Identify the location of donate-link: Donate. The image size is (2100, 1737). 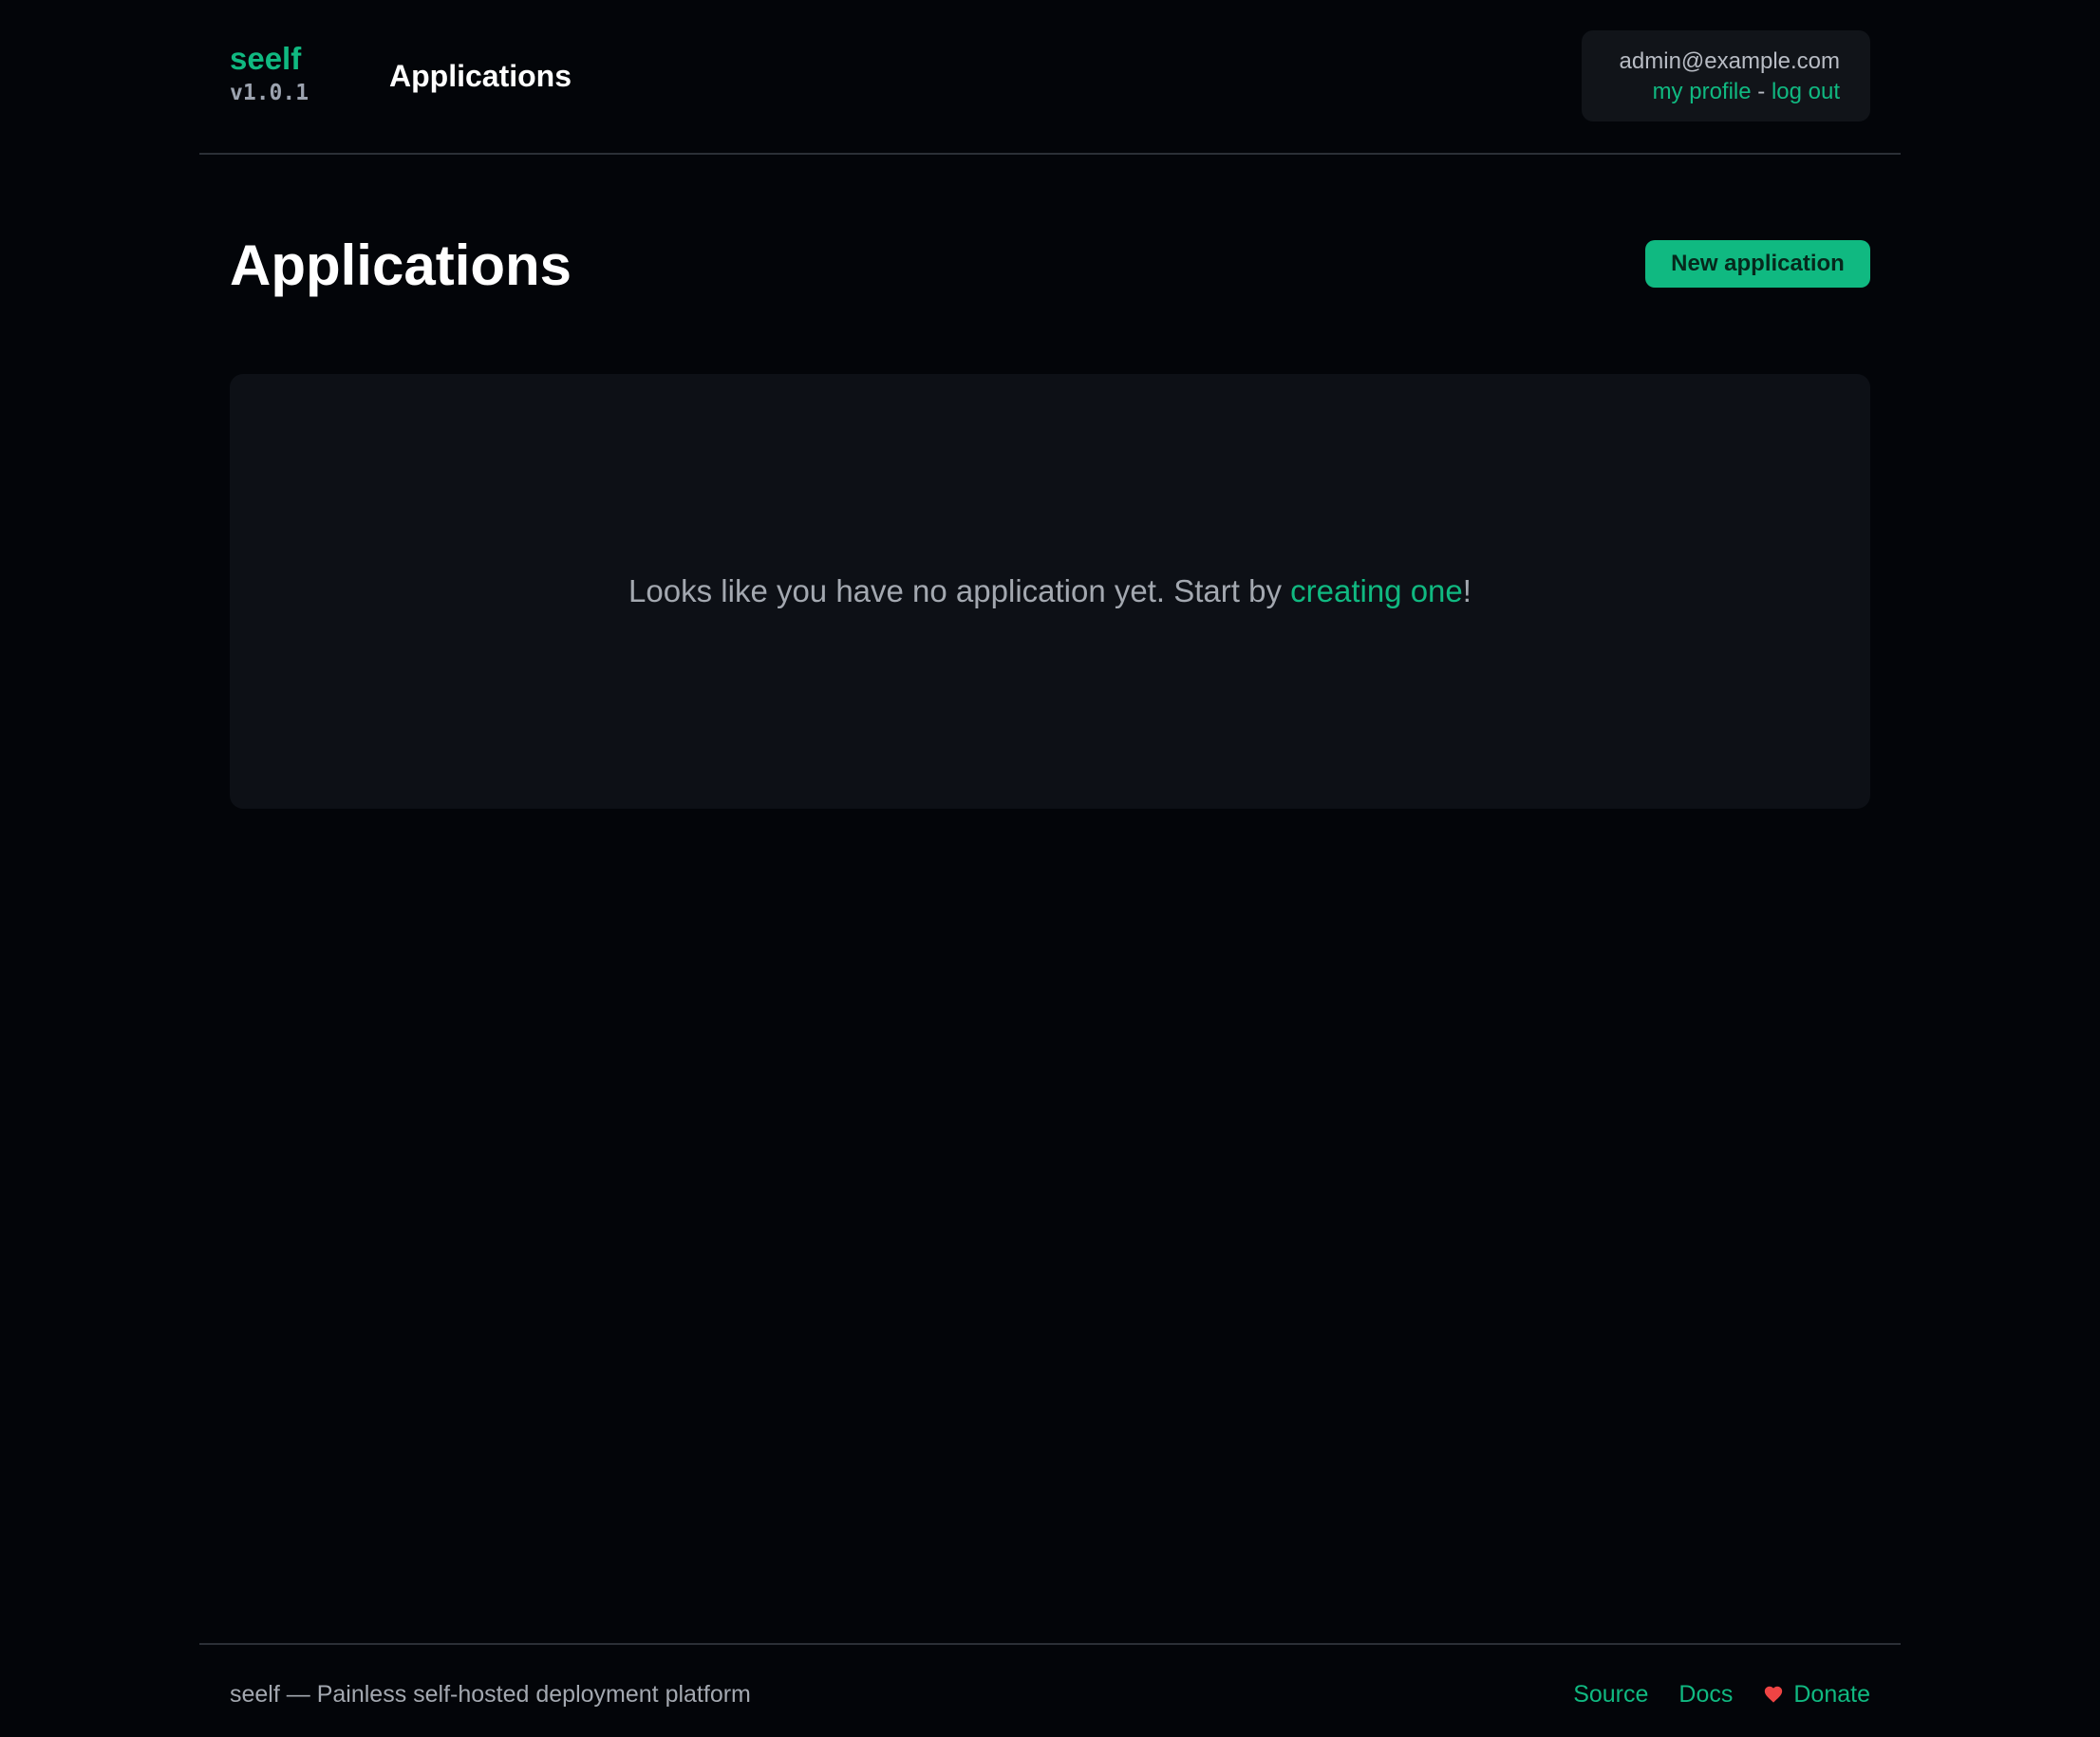
(1816, 1694).